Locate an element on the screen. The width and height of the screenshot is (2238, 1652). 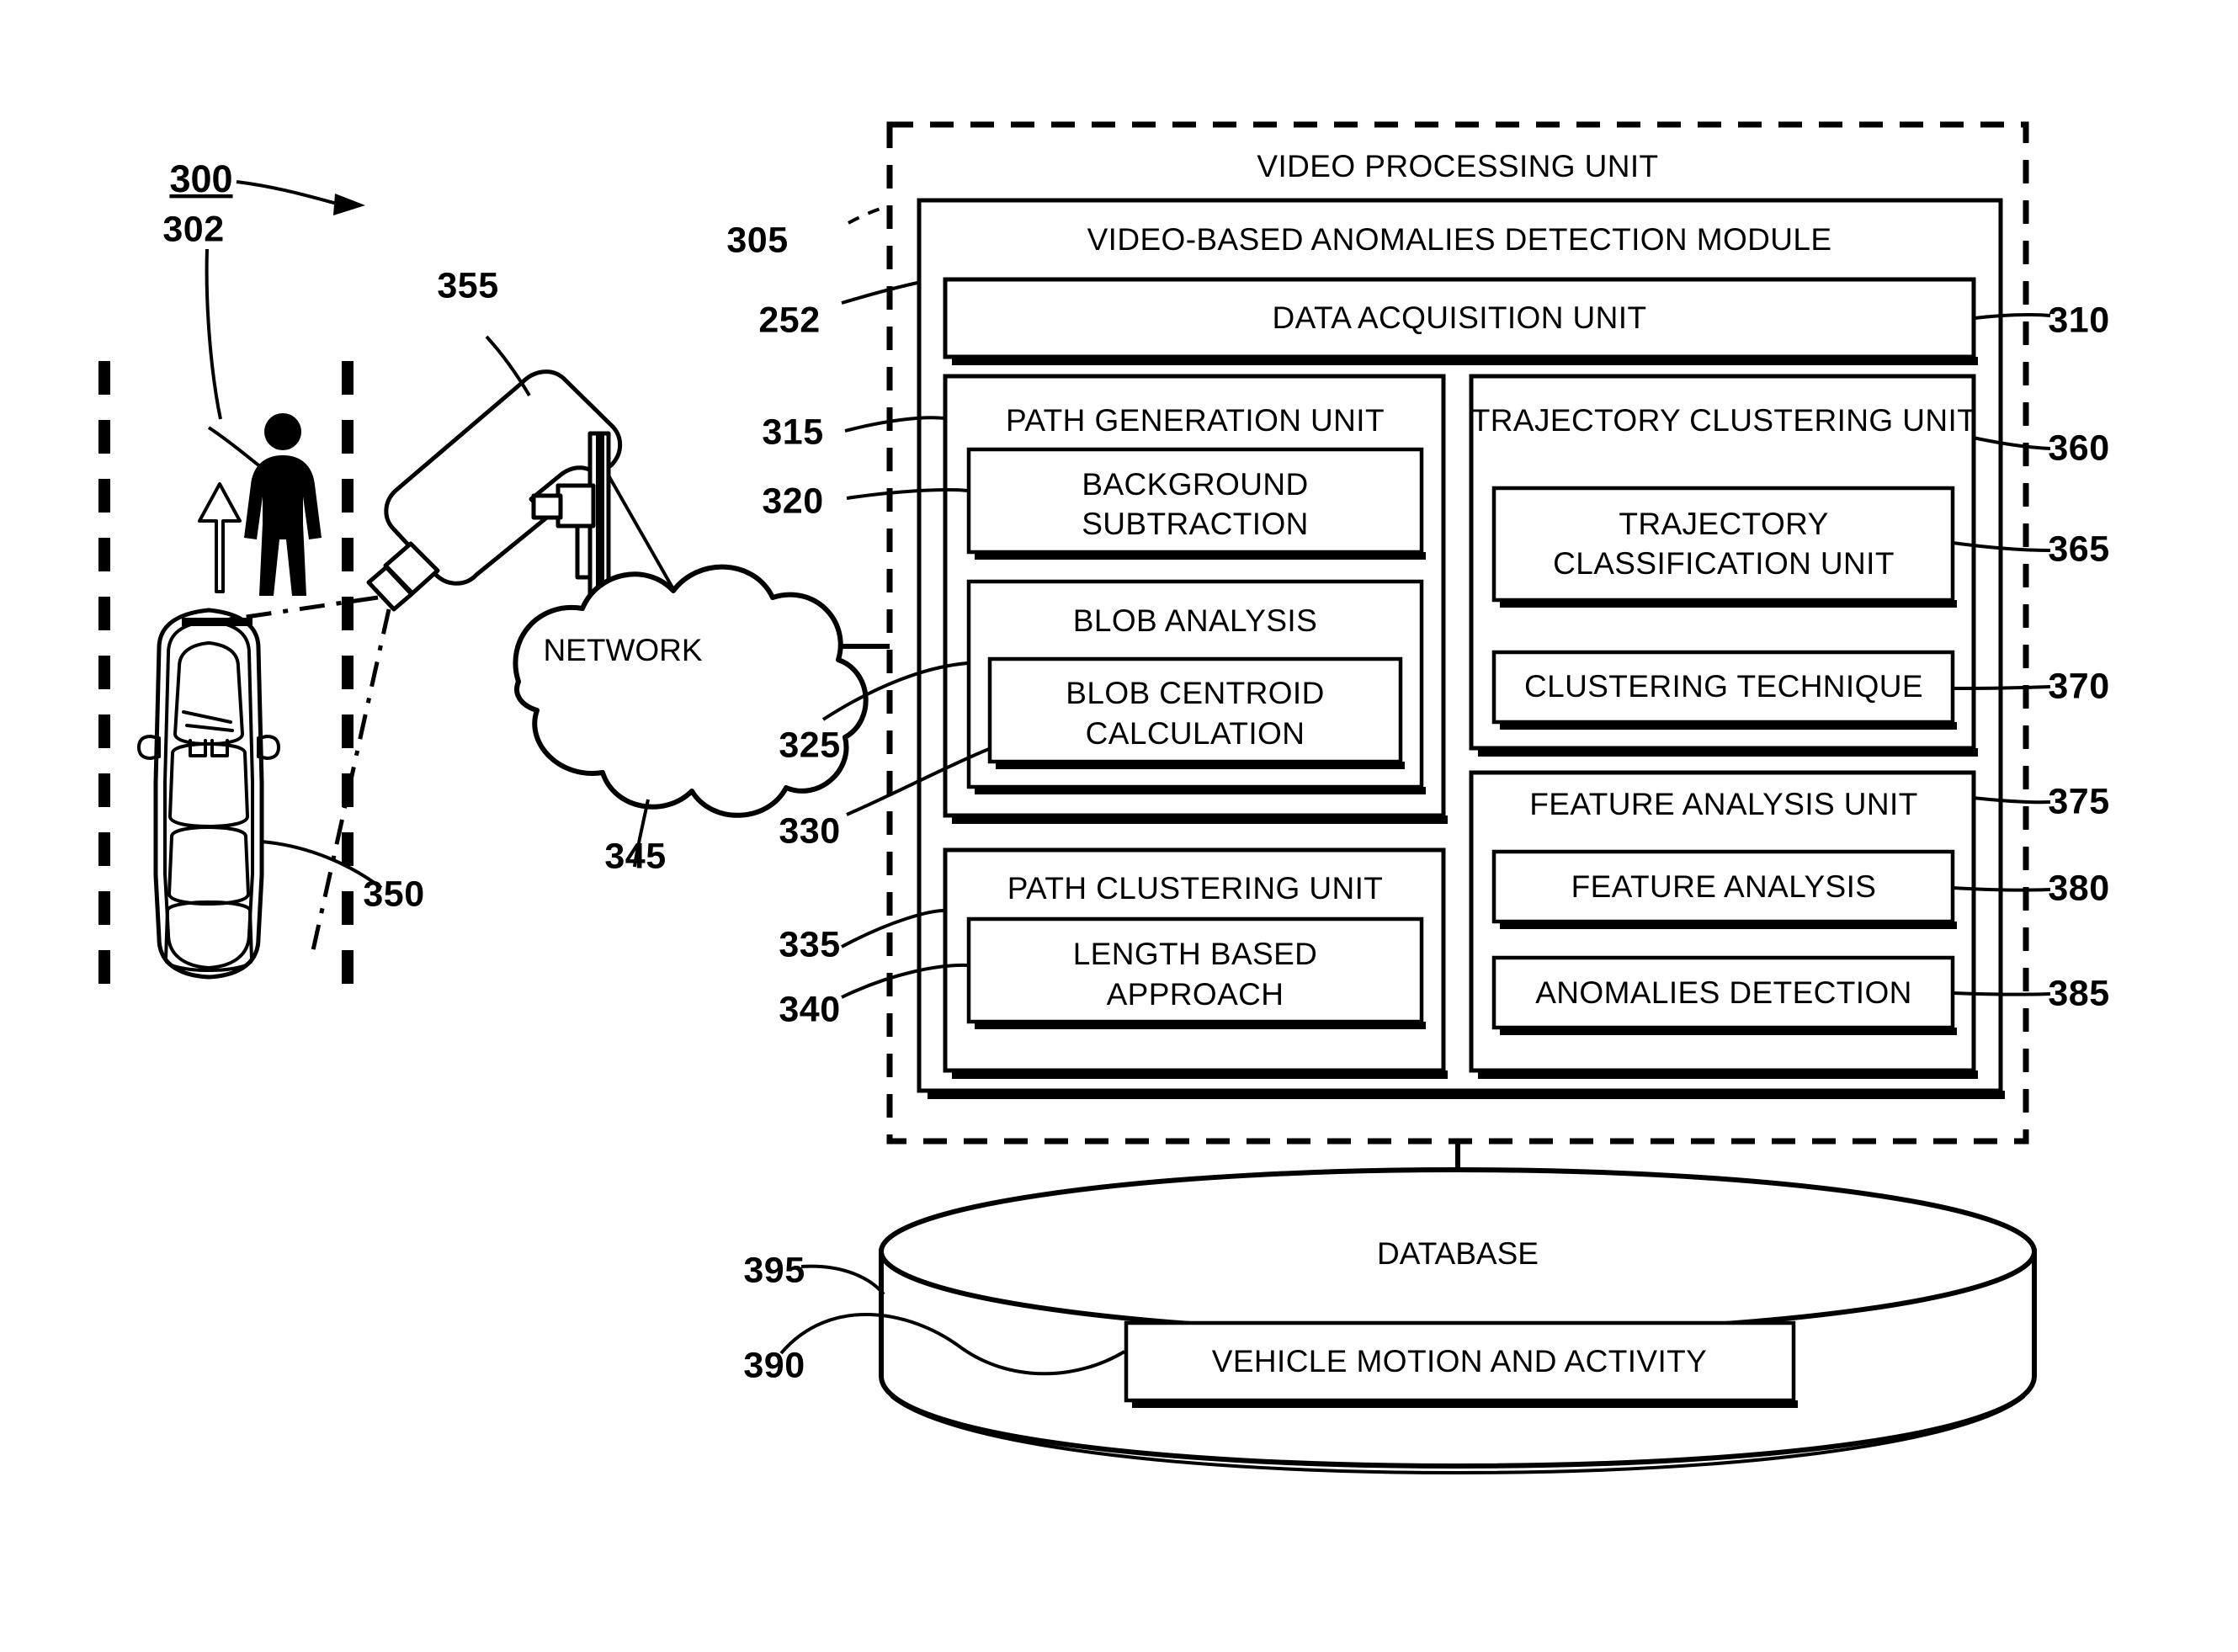
trajectory-classification-unit-box is located at coordinates (1723, 544).